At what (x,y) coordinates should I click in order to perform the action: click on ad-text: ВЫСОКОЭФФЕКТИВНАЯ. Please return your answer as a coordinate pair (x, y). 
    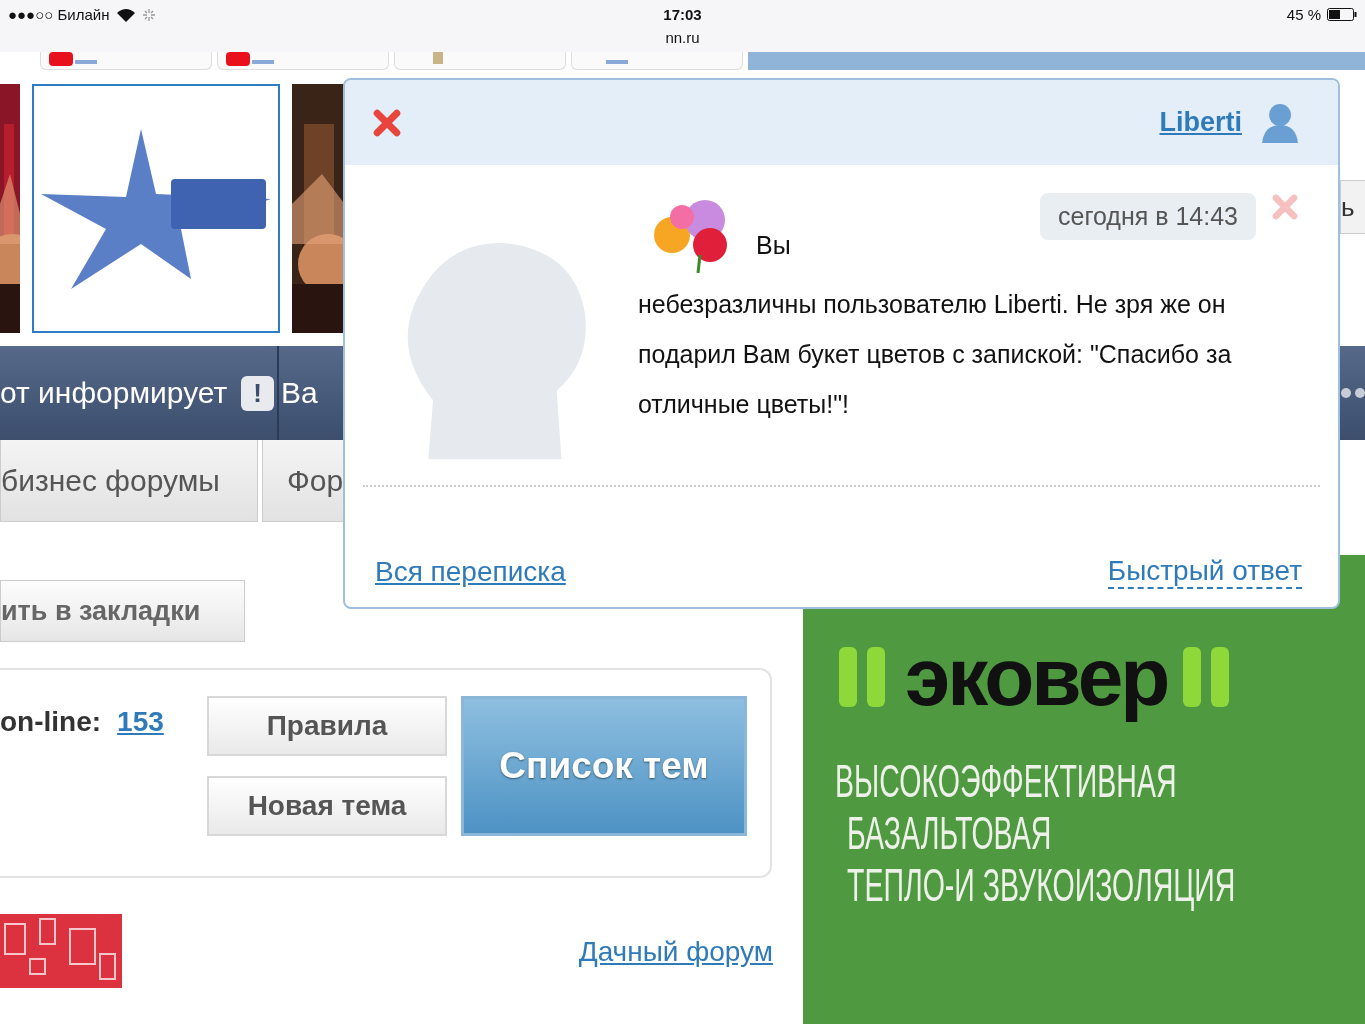
    Looking at the image, I should click on (1006, 781).